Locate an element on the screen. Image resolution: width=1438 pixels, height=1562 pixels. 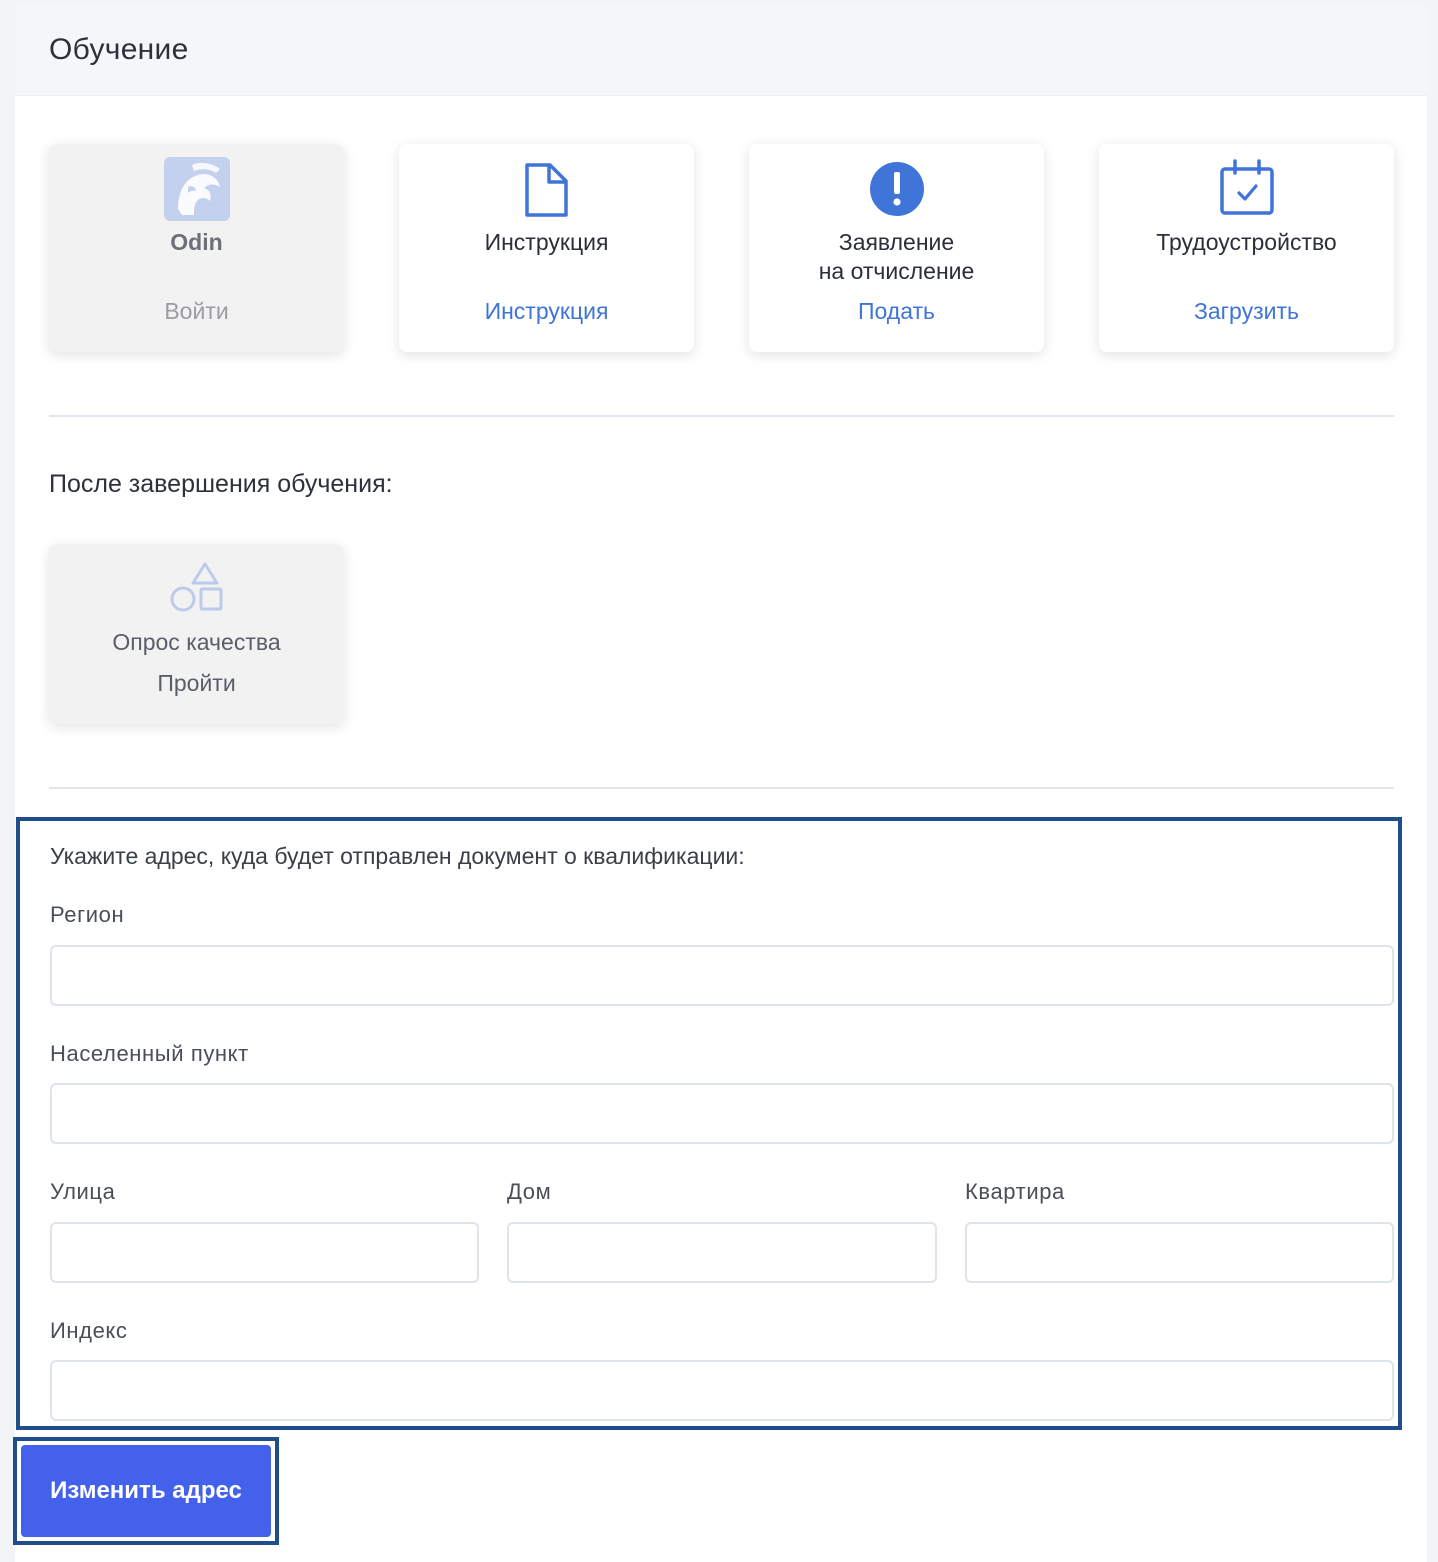
odin-logo-icon is located at coordinates (196, 189).